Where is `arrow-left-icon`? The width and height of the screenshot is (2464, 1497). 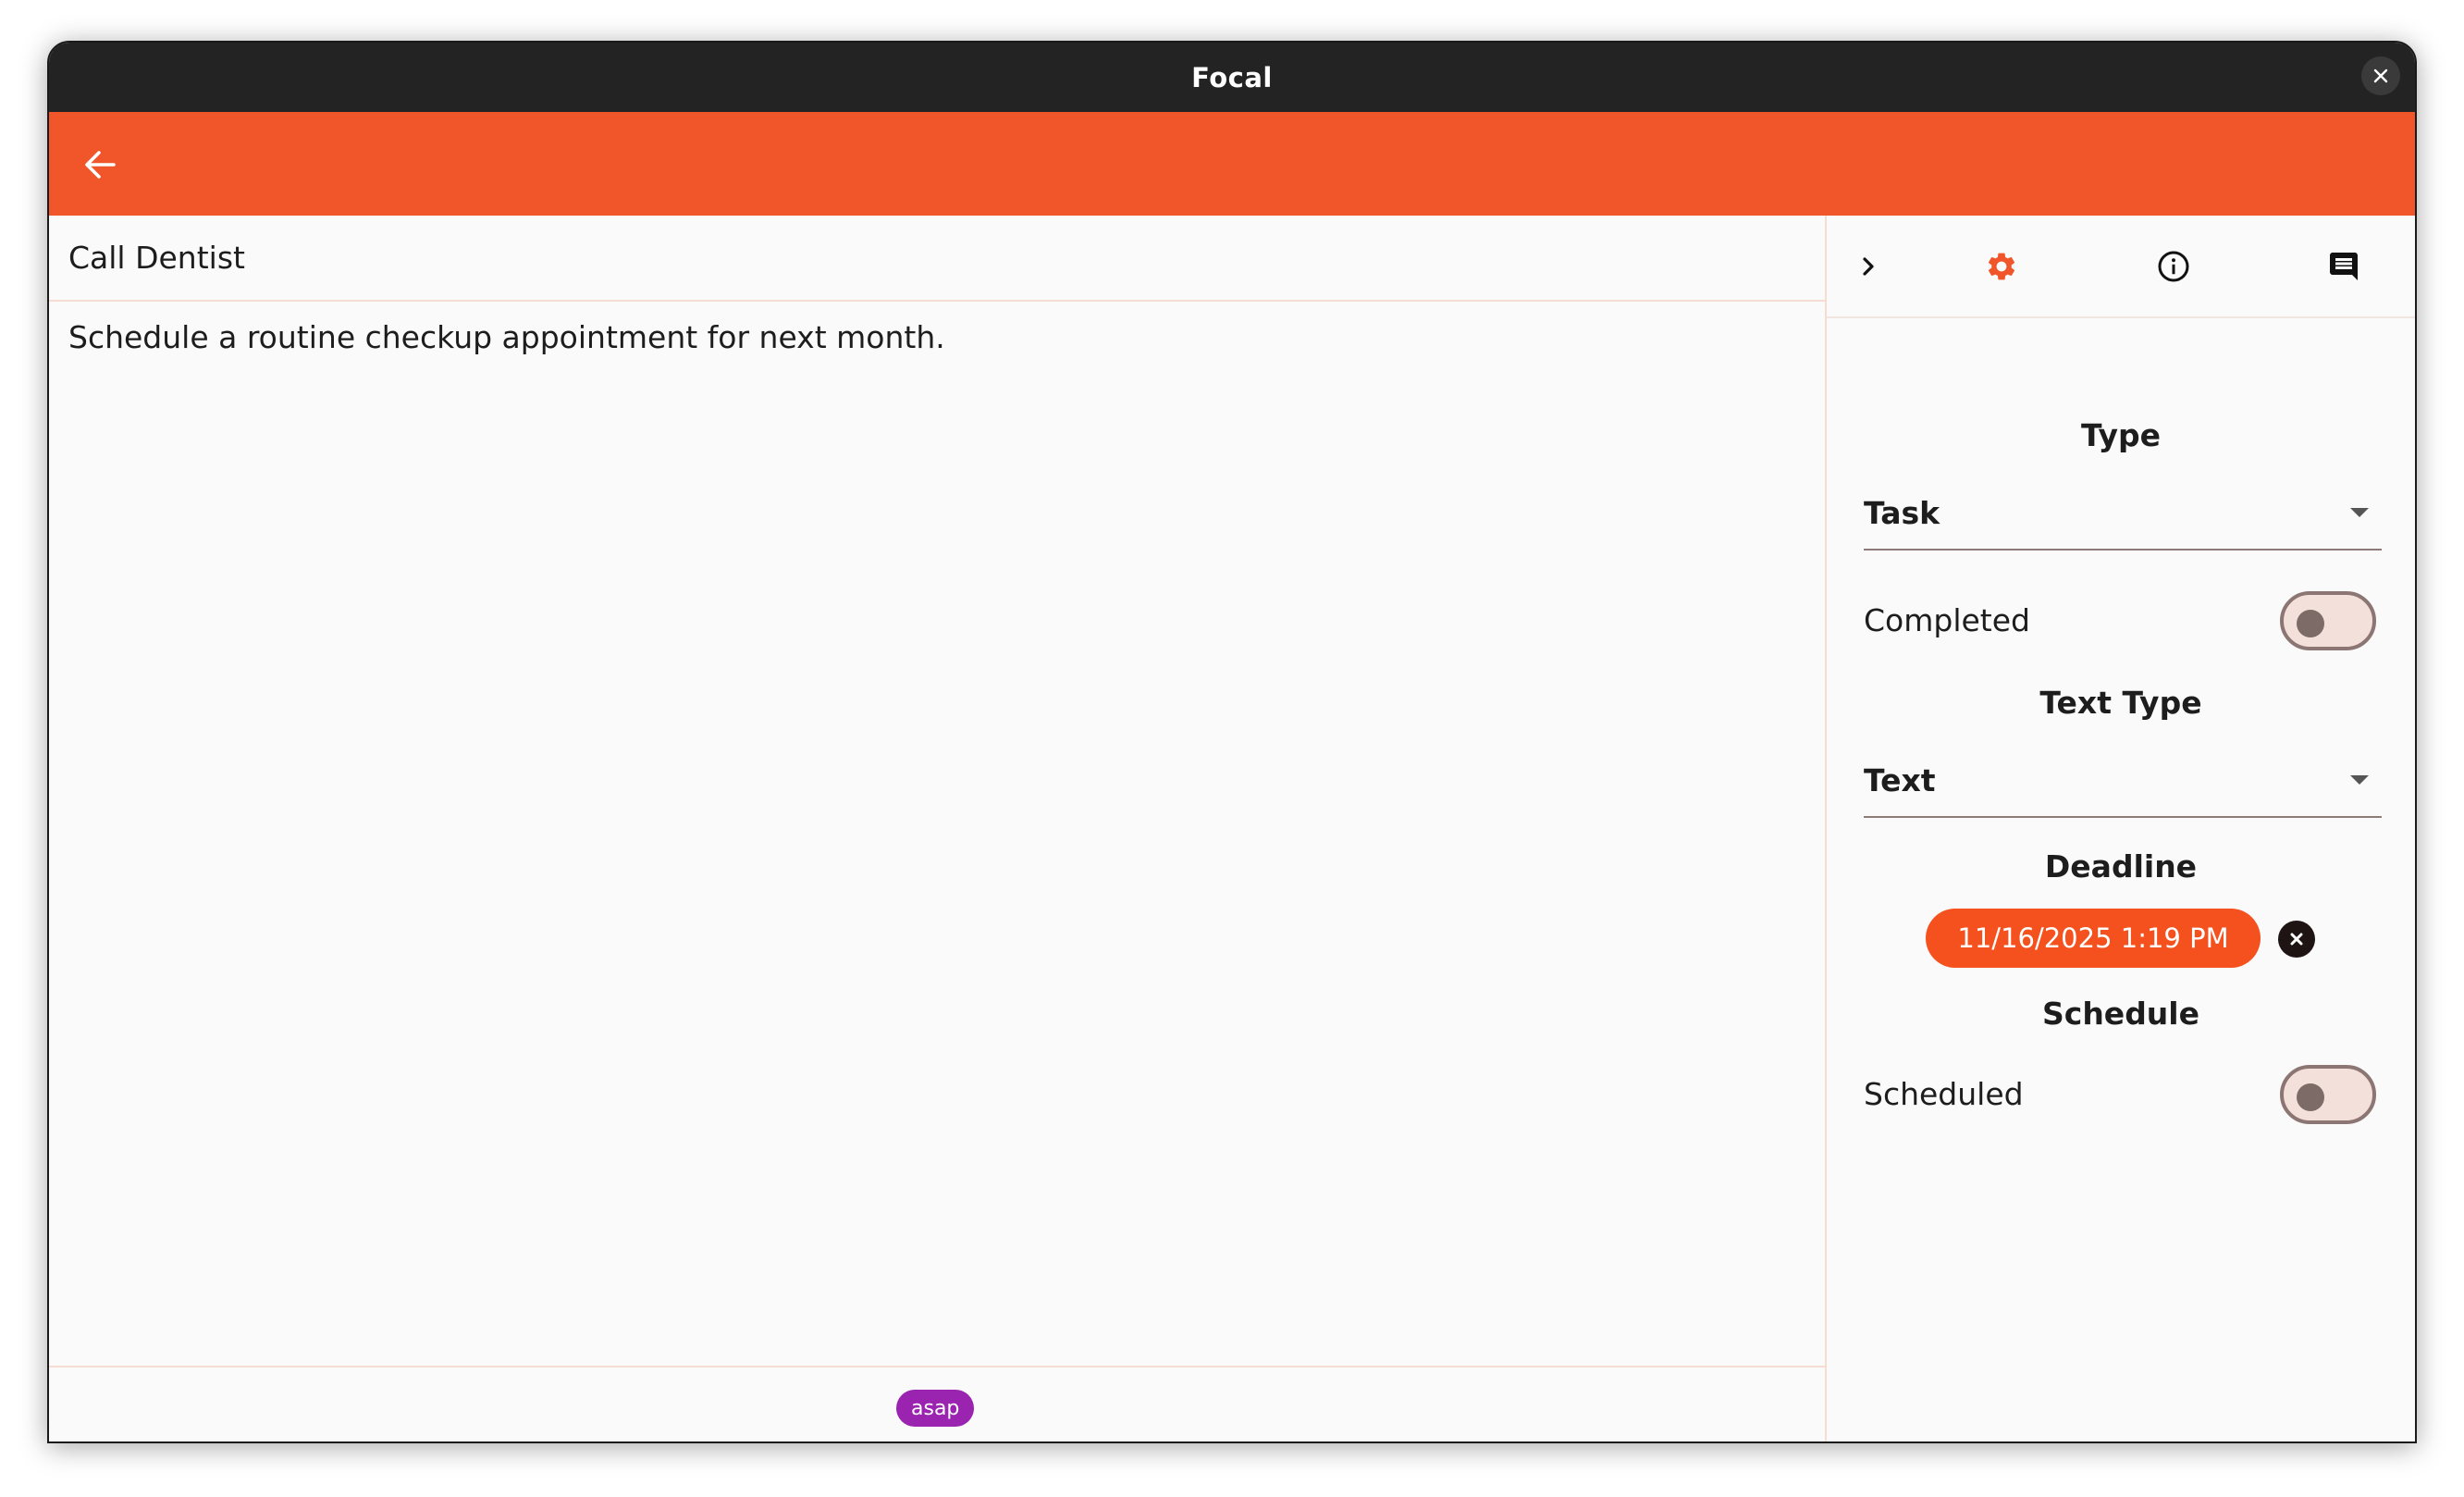 arrow-left-icon is located at coordinates (100, 165).